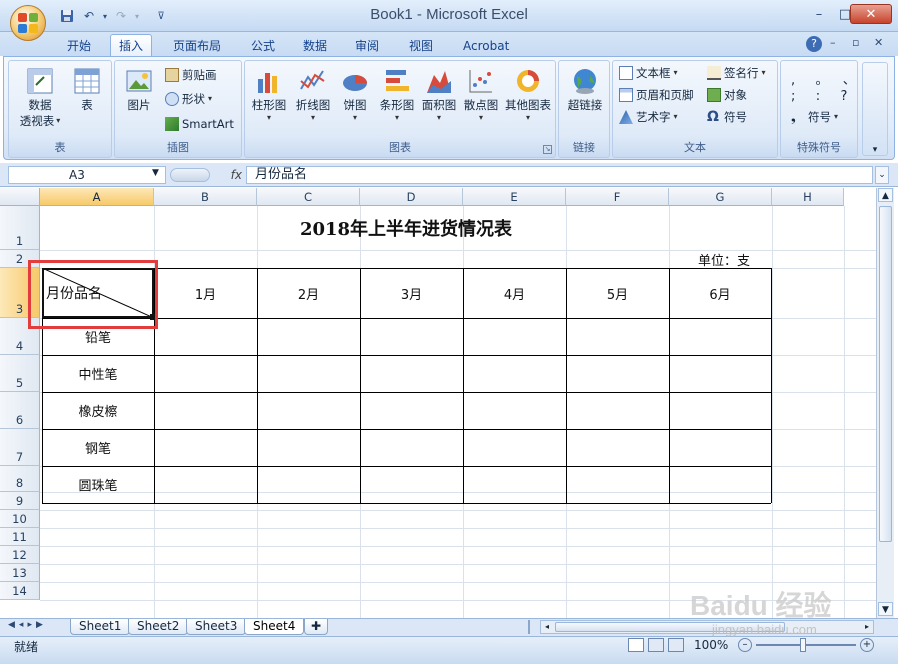 This screenshot has height=664, width=898. What do you see at coordinates (197, 45) in the screenshot?
I see `tab-page-layout: 页面布局` at bounding box center [197, 45].